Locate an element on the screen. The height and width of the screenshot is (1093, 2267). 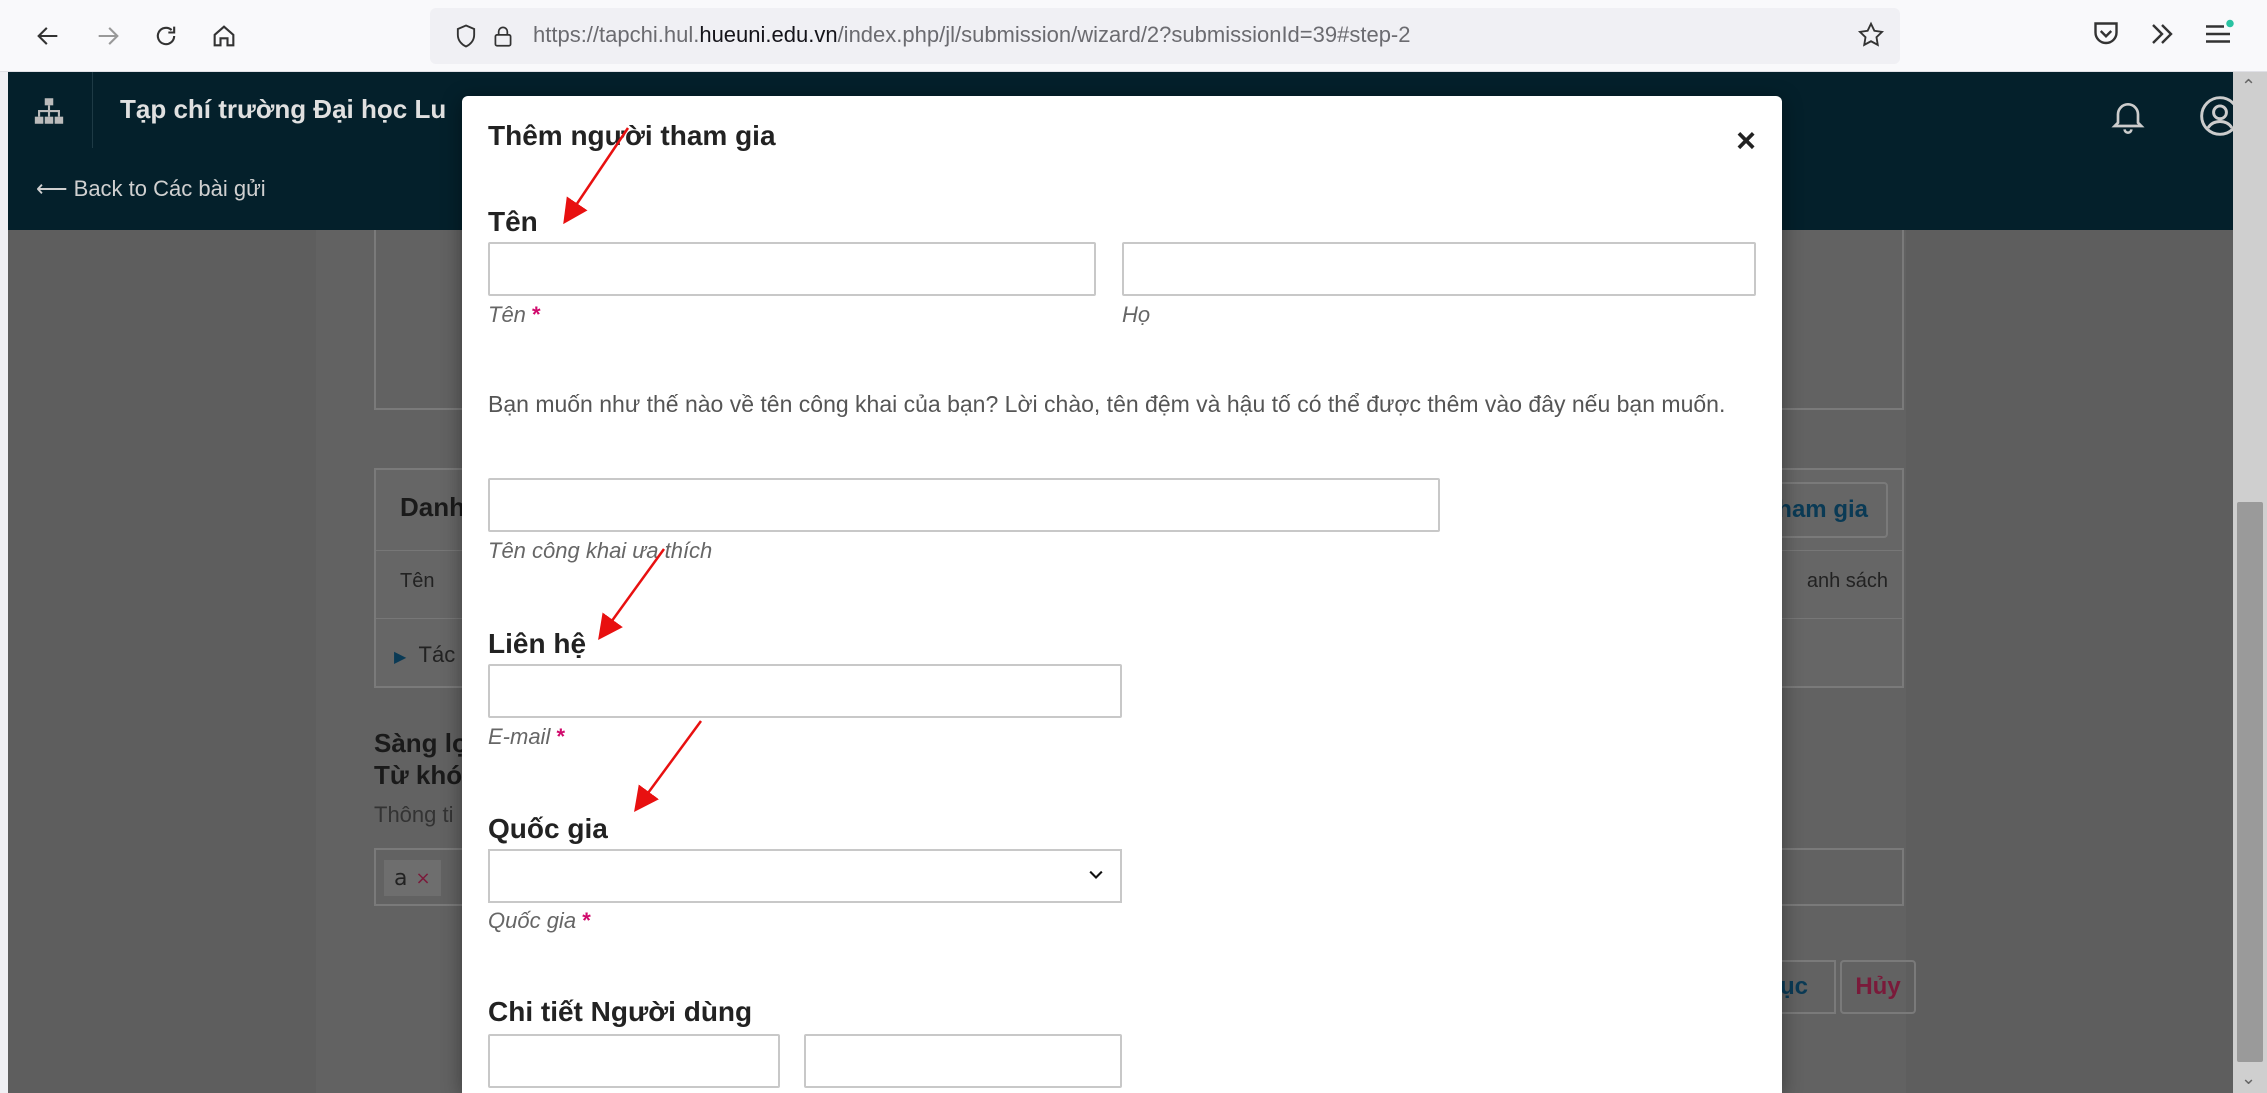
close-icon: × is located at coordinates (1746, 141).